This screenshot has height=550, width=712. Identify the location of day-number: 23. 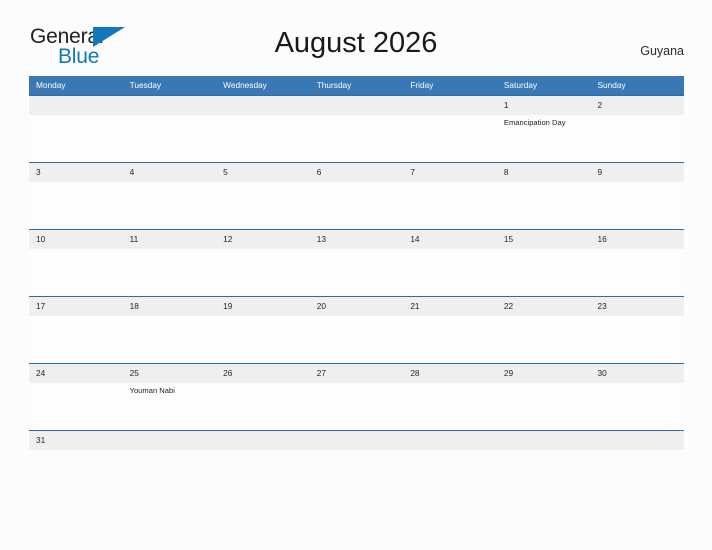
(637, 306).